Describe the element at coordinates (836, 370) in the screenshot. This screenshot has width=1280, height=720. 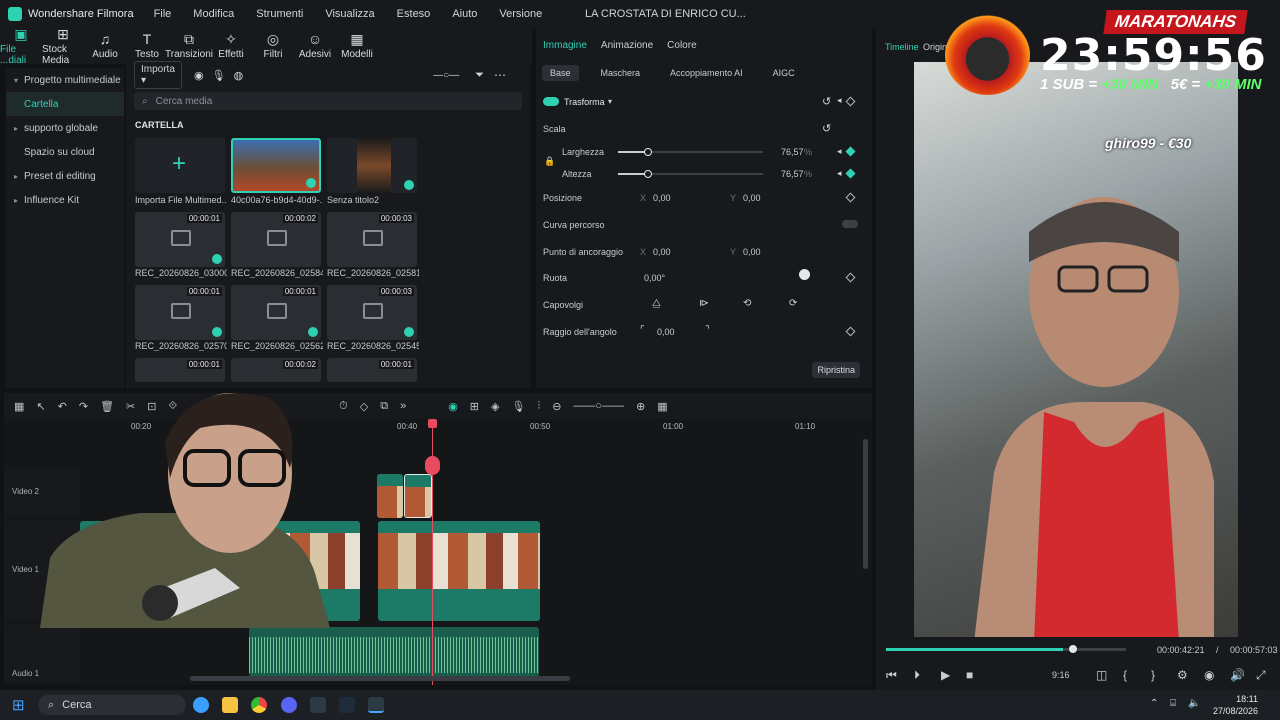
I see `reset-button: Ripristina` at that location.